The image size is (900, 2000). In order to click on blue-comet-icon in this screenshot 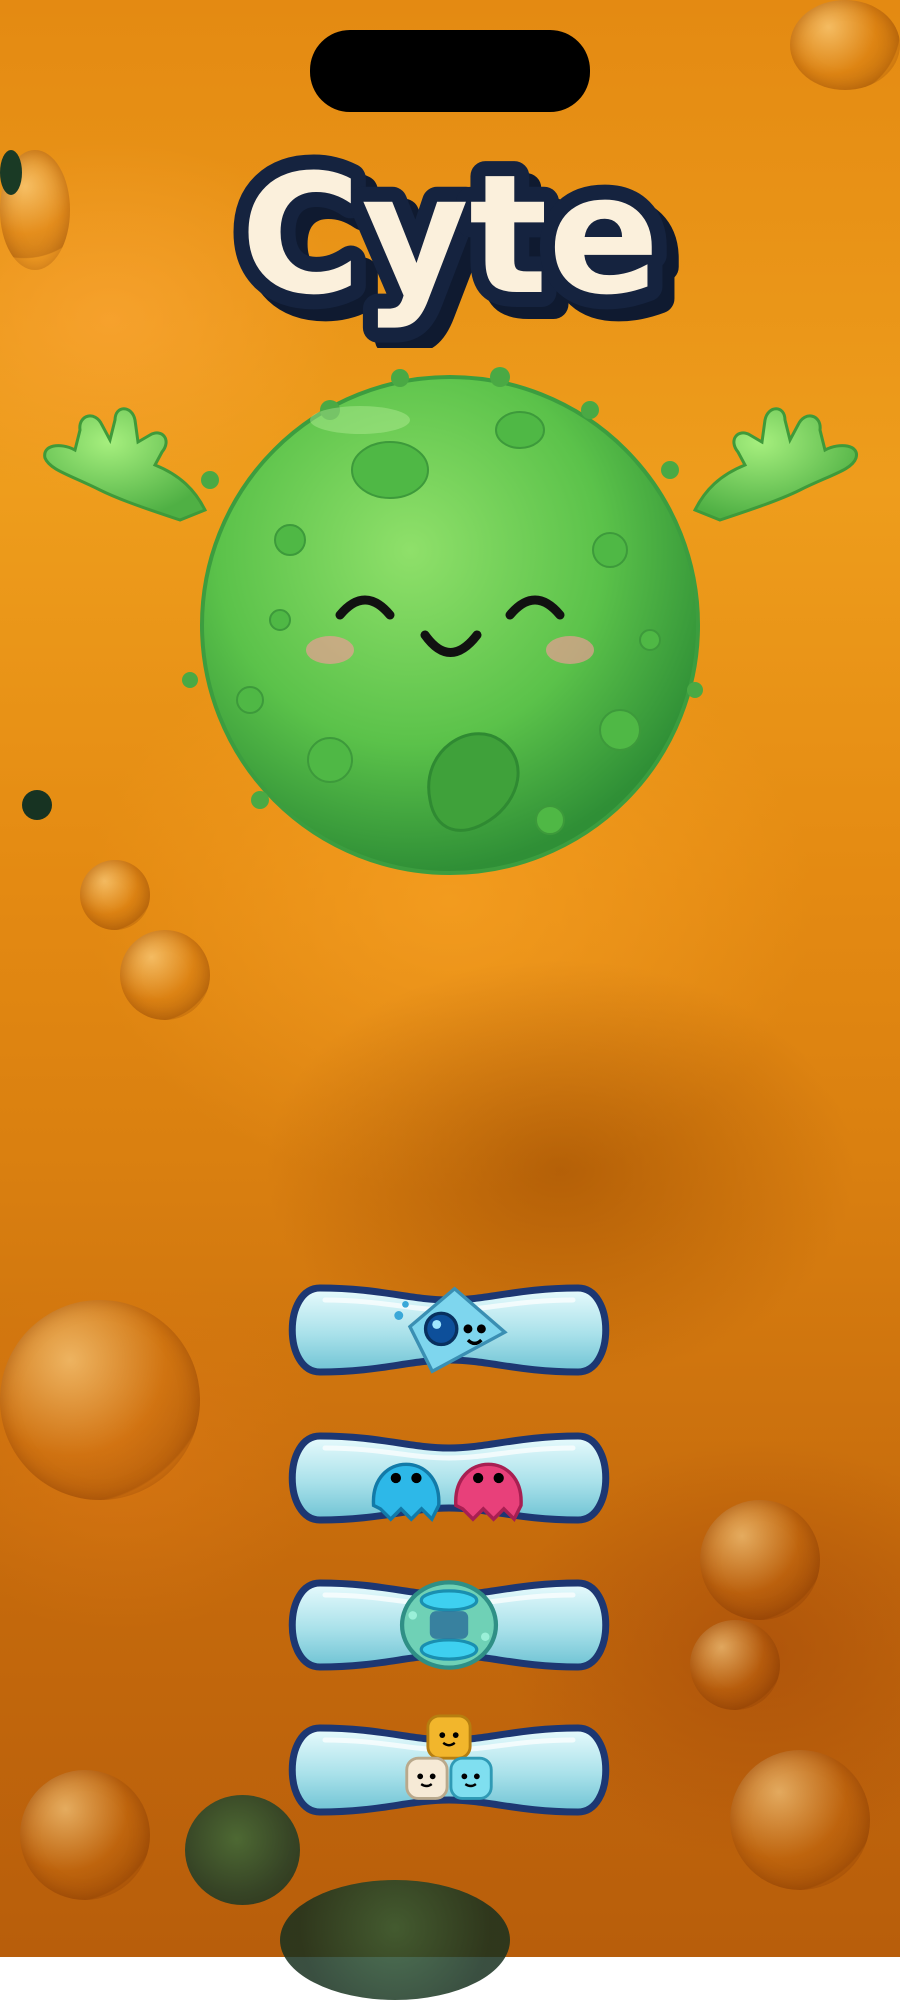, I will do `click(451, 1330)`.